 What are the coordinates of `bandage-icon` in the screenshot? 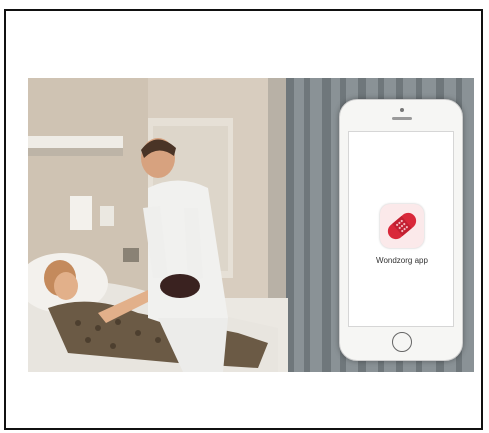 It's located at (402, 226).